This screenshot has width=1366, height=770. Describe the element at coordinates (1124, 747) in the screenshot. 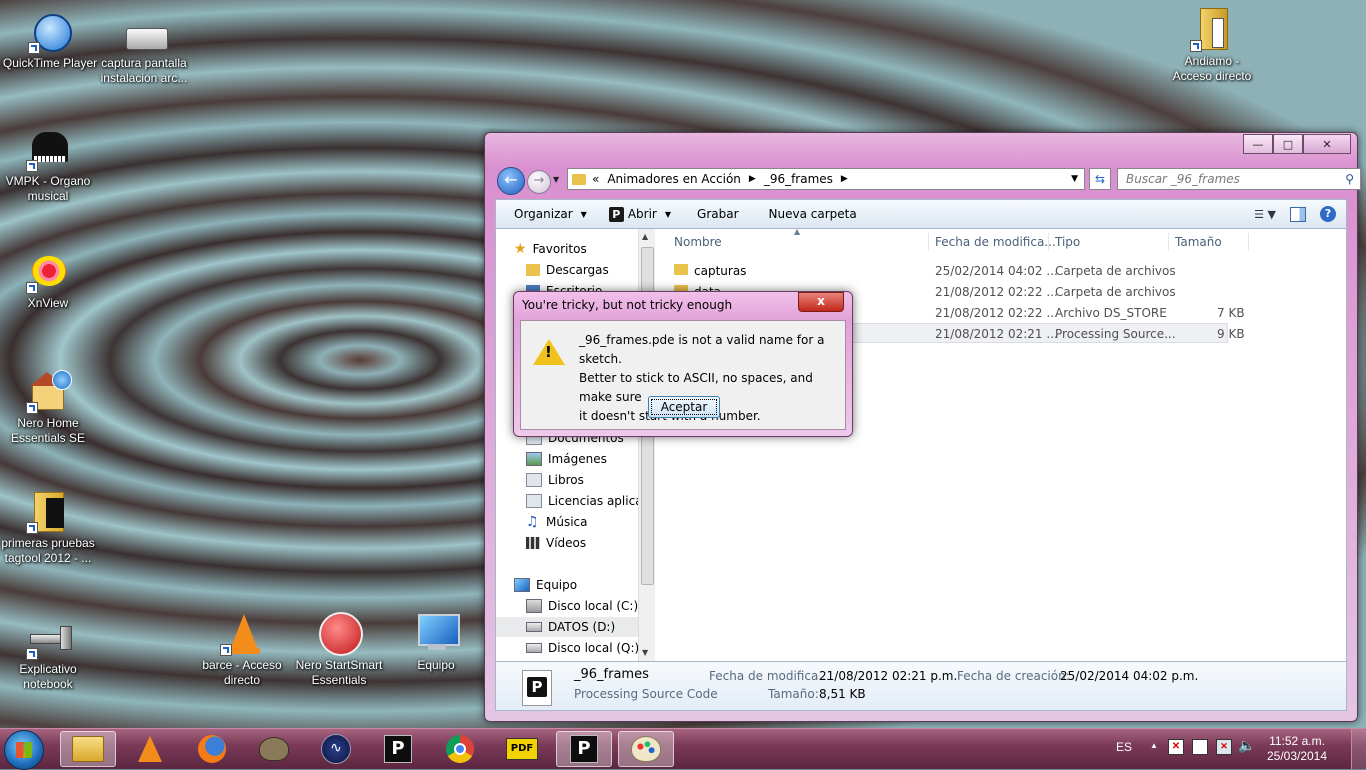

I see `language-indicator: ES` at that location.